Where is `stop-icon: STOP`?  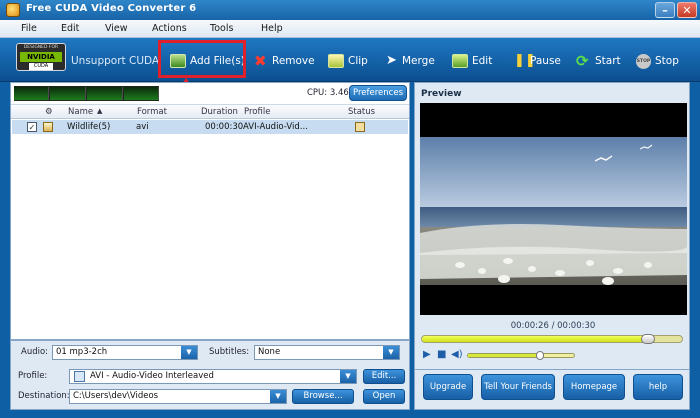
stop-icon: STOP is located at coordinates (643, 61).